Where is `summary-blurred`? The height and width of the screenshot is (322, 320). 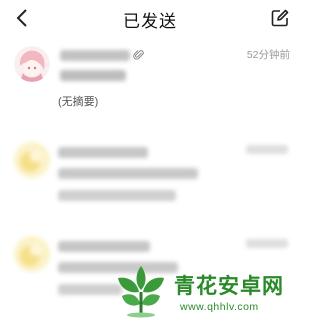
summary-blurred is located at coordinates (117, 195).